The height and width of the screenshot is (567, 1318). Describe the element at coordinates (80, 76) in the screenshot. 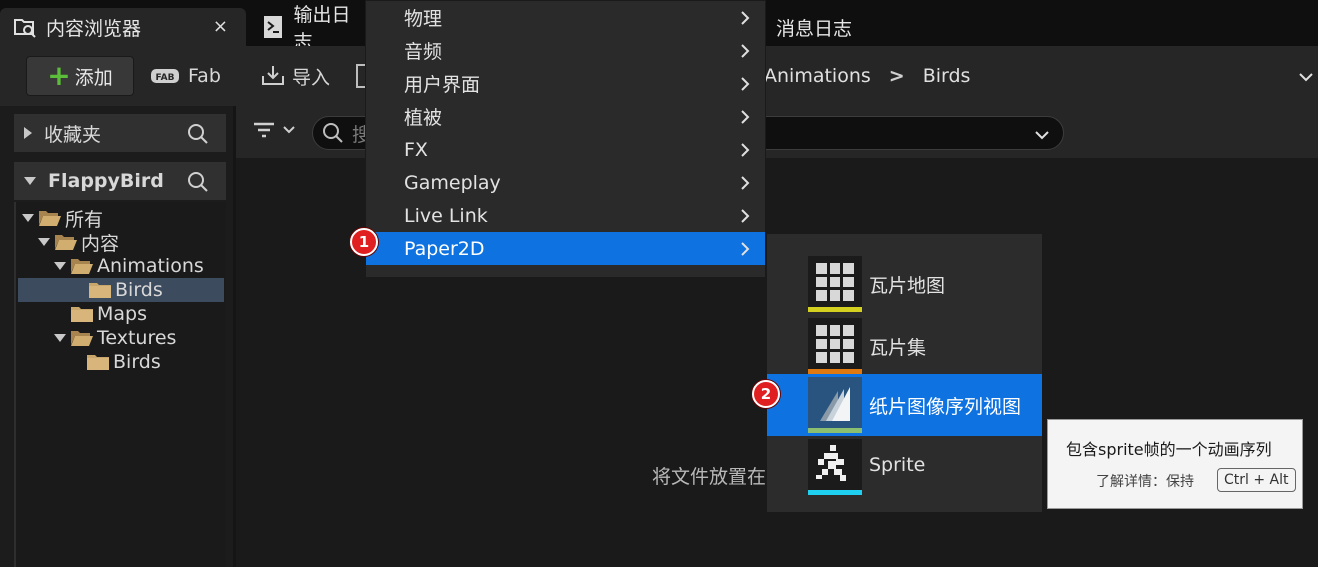

I see `add-button: + 添加` at that location.